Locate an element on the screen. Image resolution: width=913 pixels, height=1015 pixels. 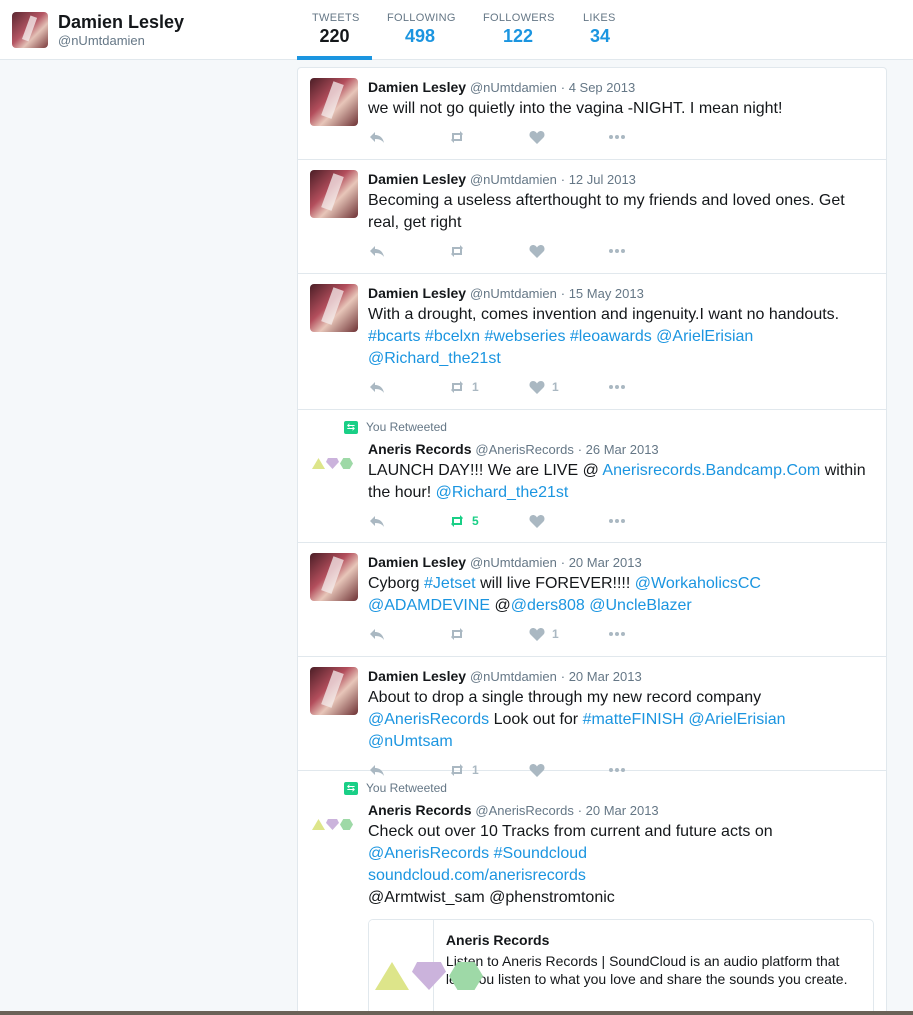
tweet-date: · 12 Jul 2013 is located at coordinates (598, 179).